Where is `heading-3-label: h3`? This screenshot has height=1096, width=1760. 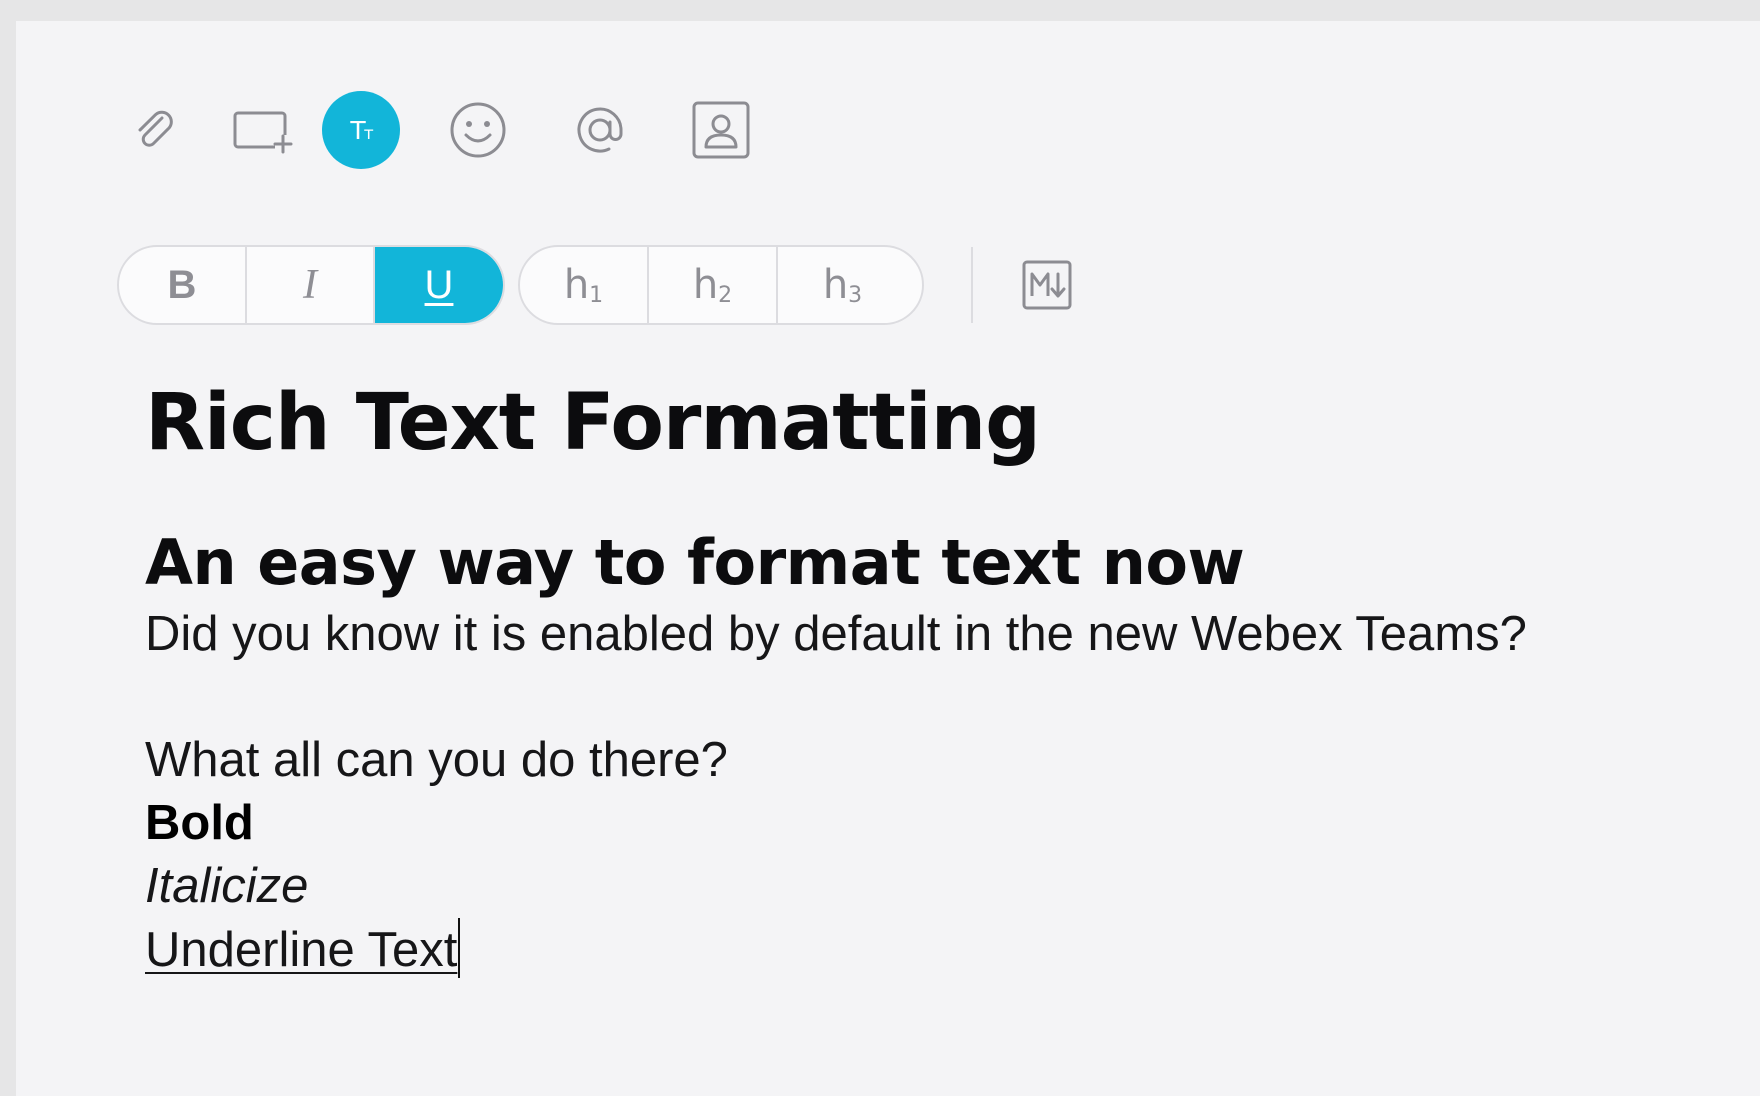 heading-3-label: h3 is located at coordinates (842, 285).